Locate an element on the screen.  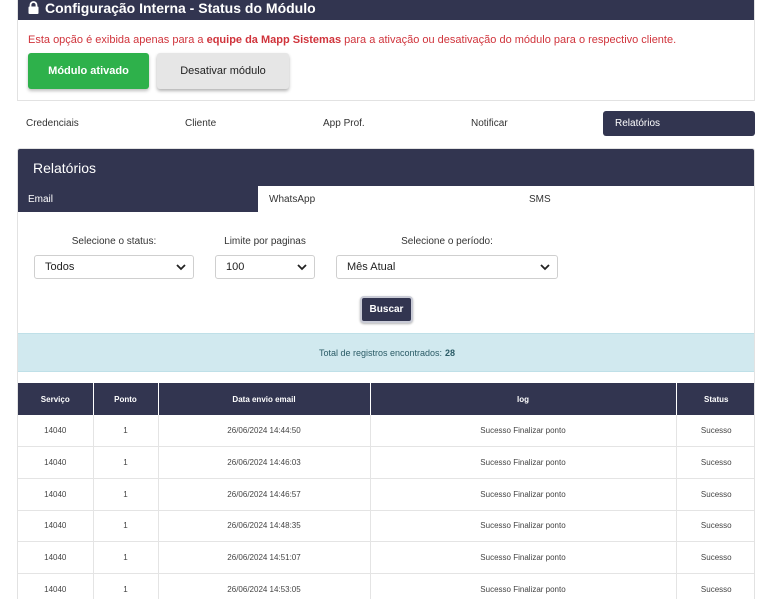
subtab-email: Email is located at coordinates (138, 199).